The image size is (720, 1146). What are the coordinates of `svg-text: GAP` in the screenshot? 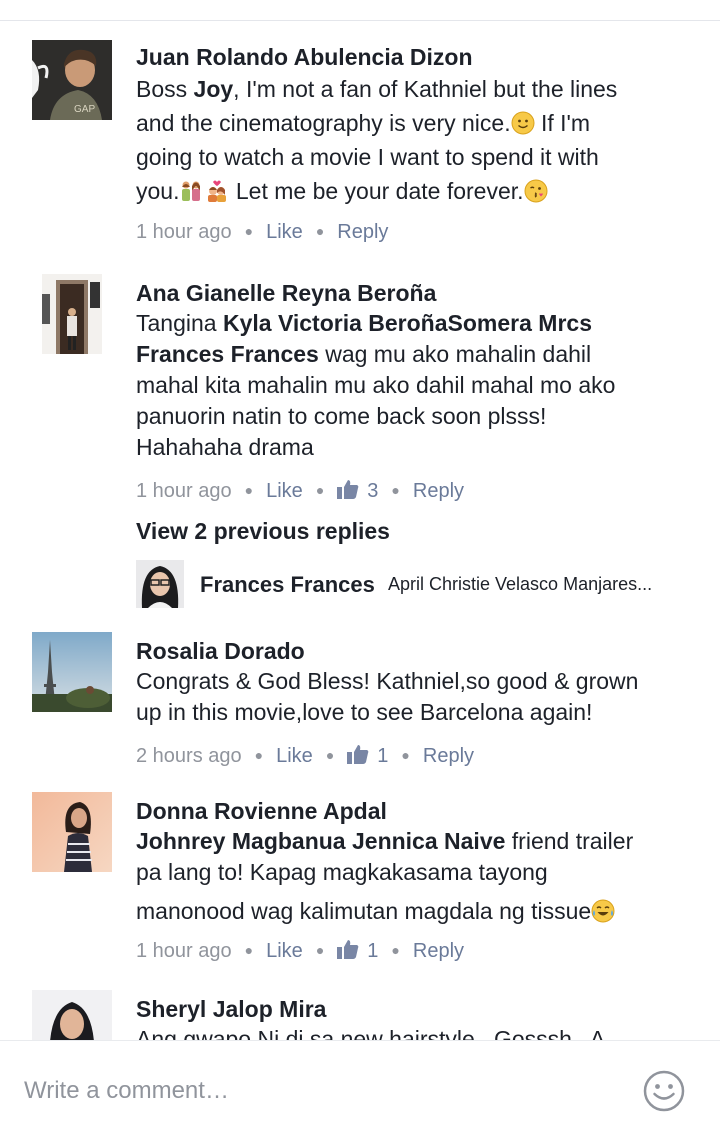 It's located at (84, 109).